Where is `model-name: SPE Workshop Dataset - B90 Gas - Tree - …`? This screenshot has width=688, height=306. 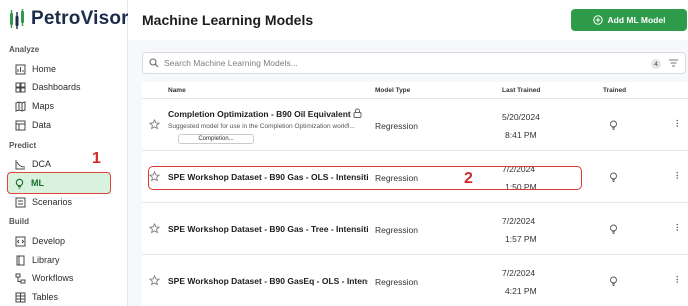
model-name: SPE Workshop Dataset - B90 Gas - Tree - … is located at coordinates (268, 229).